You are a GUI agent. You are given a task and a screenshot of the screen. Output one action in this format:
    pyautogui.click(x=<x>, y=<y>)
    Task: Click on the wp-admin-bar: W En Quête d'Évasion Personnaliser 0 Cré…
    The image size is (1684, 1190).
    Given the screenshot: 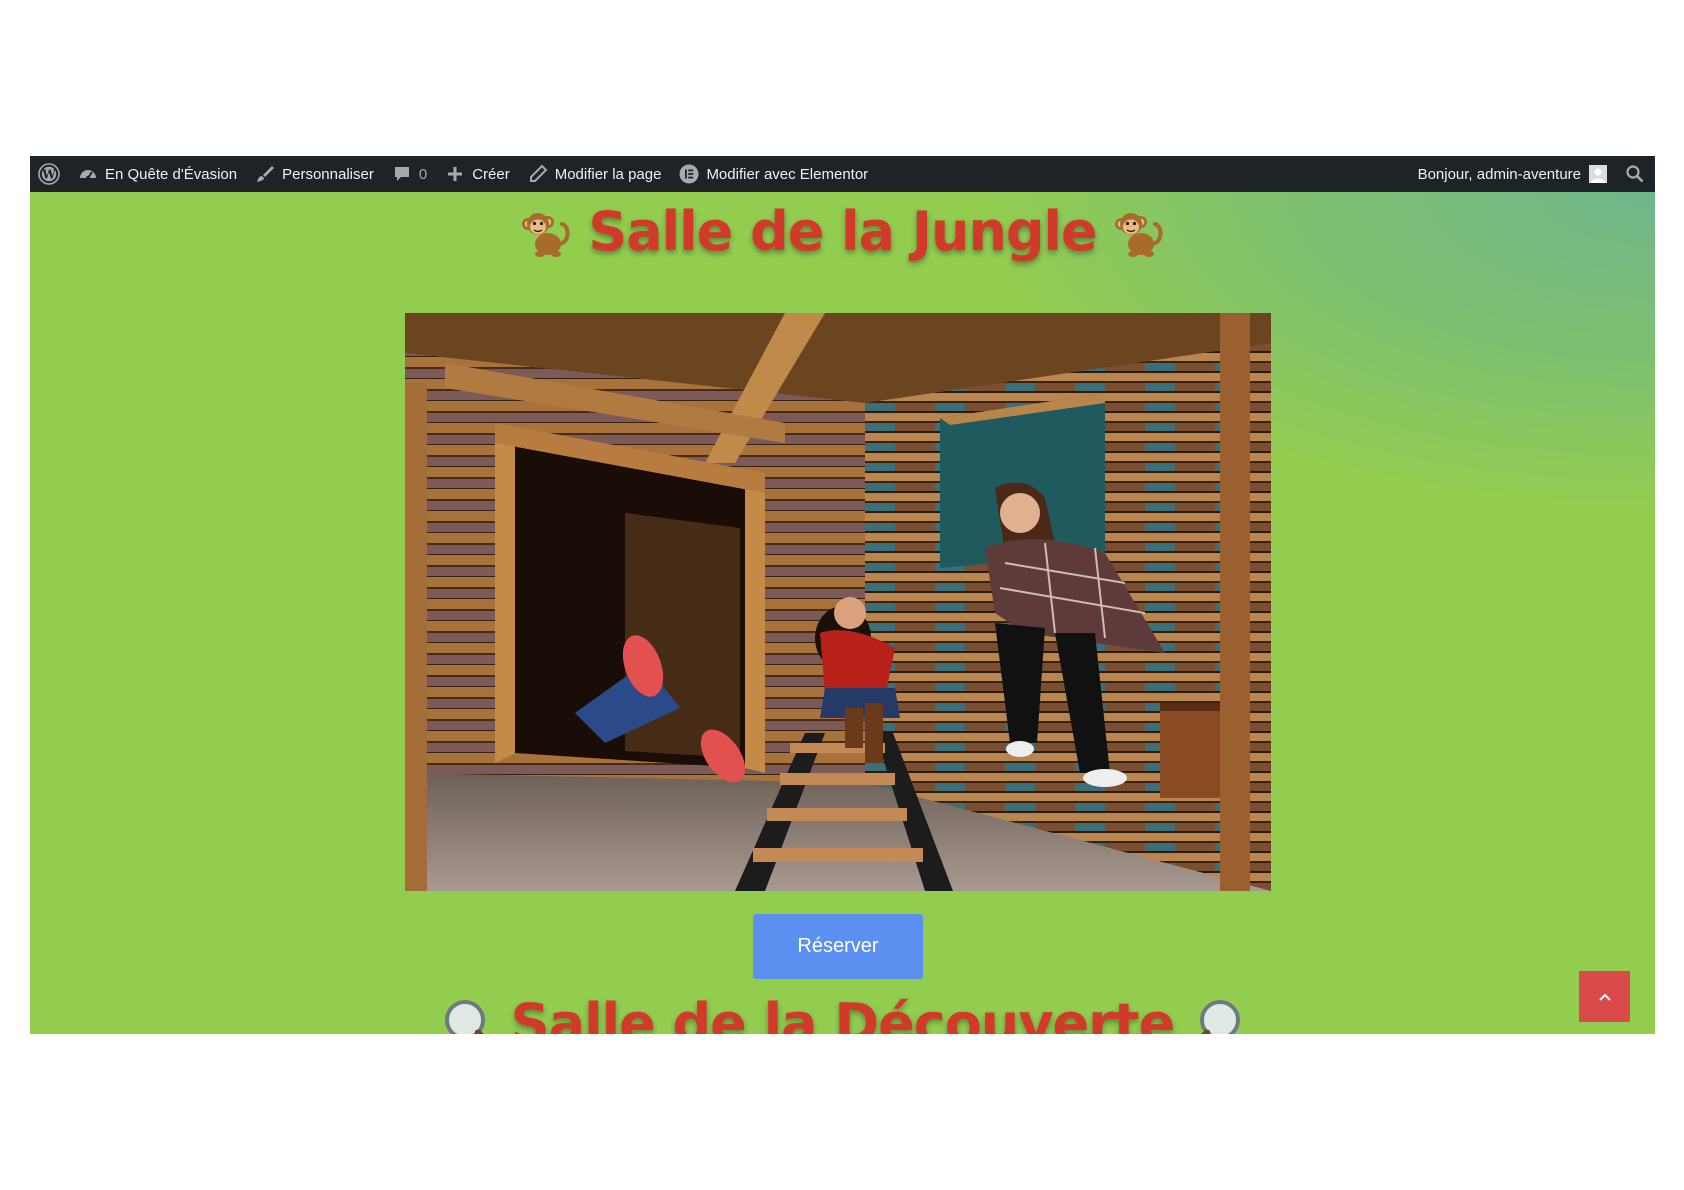 What is the action you would take?
    pyautogui.click(x=842, y=174)
    